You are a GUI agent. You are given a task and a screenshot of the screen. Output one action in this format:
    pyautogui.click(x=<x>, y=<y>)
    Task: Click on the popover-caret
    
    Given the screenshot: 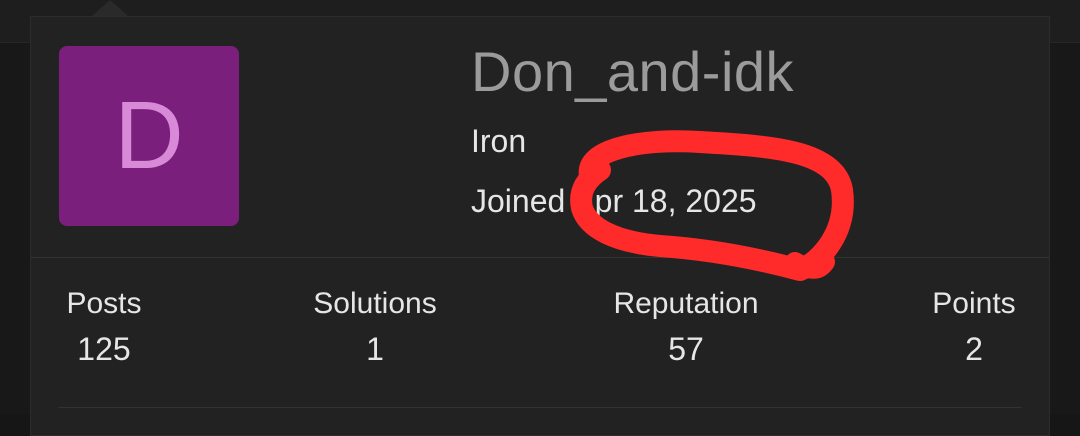 What is the action you would take?
    pyautogui.click(x=110, y=8)
    